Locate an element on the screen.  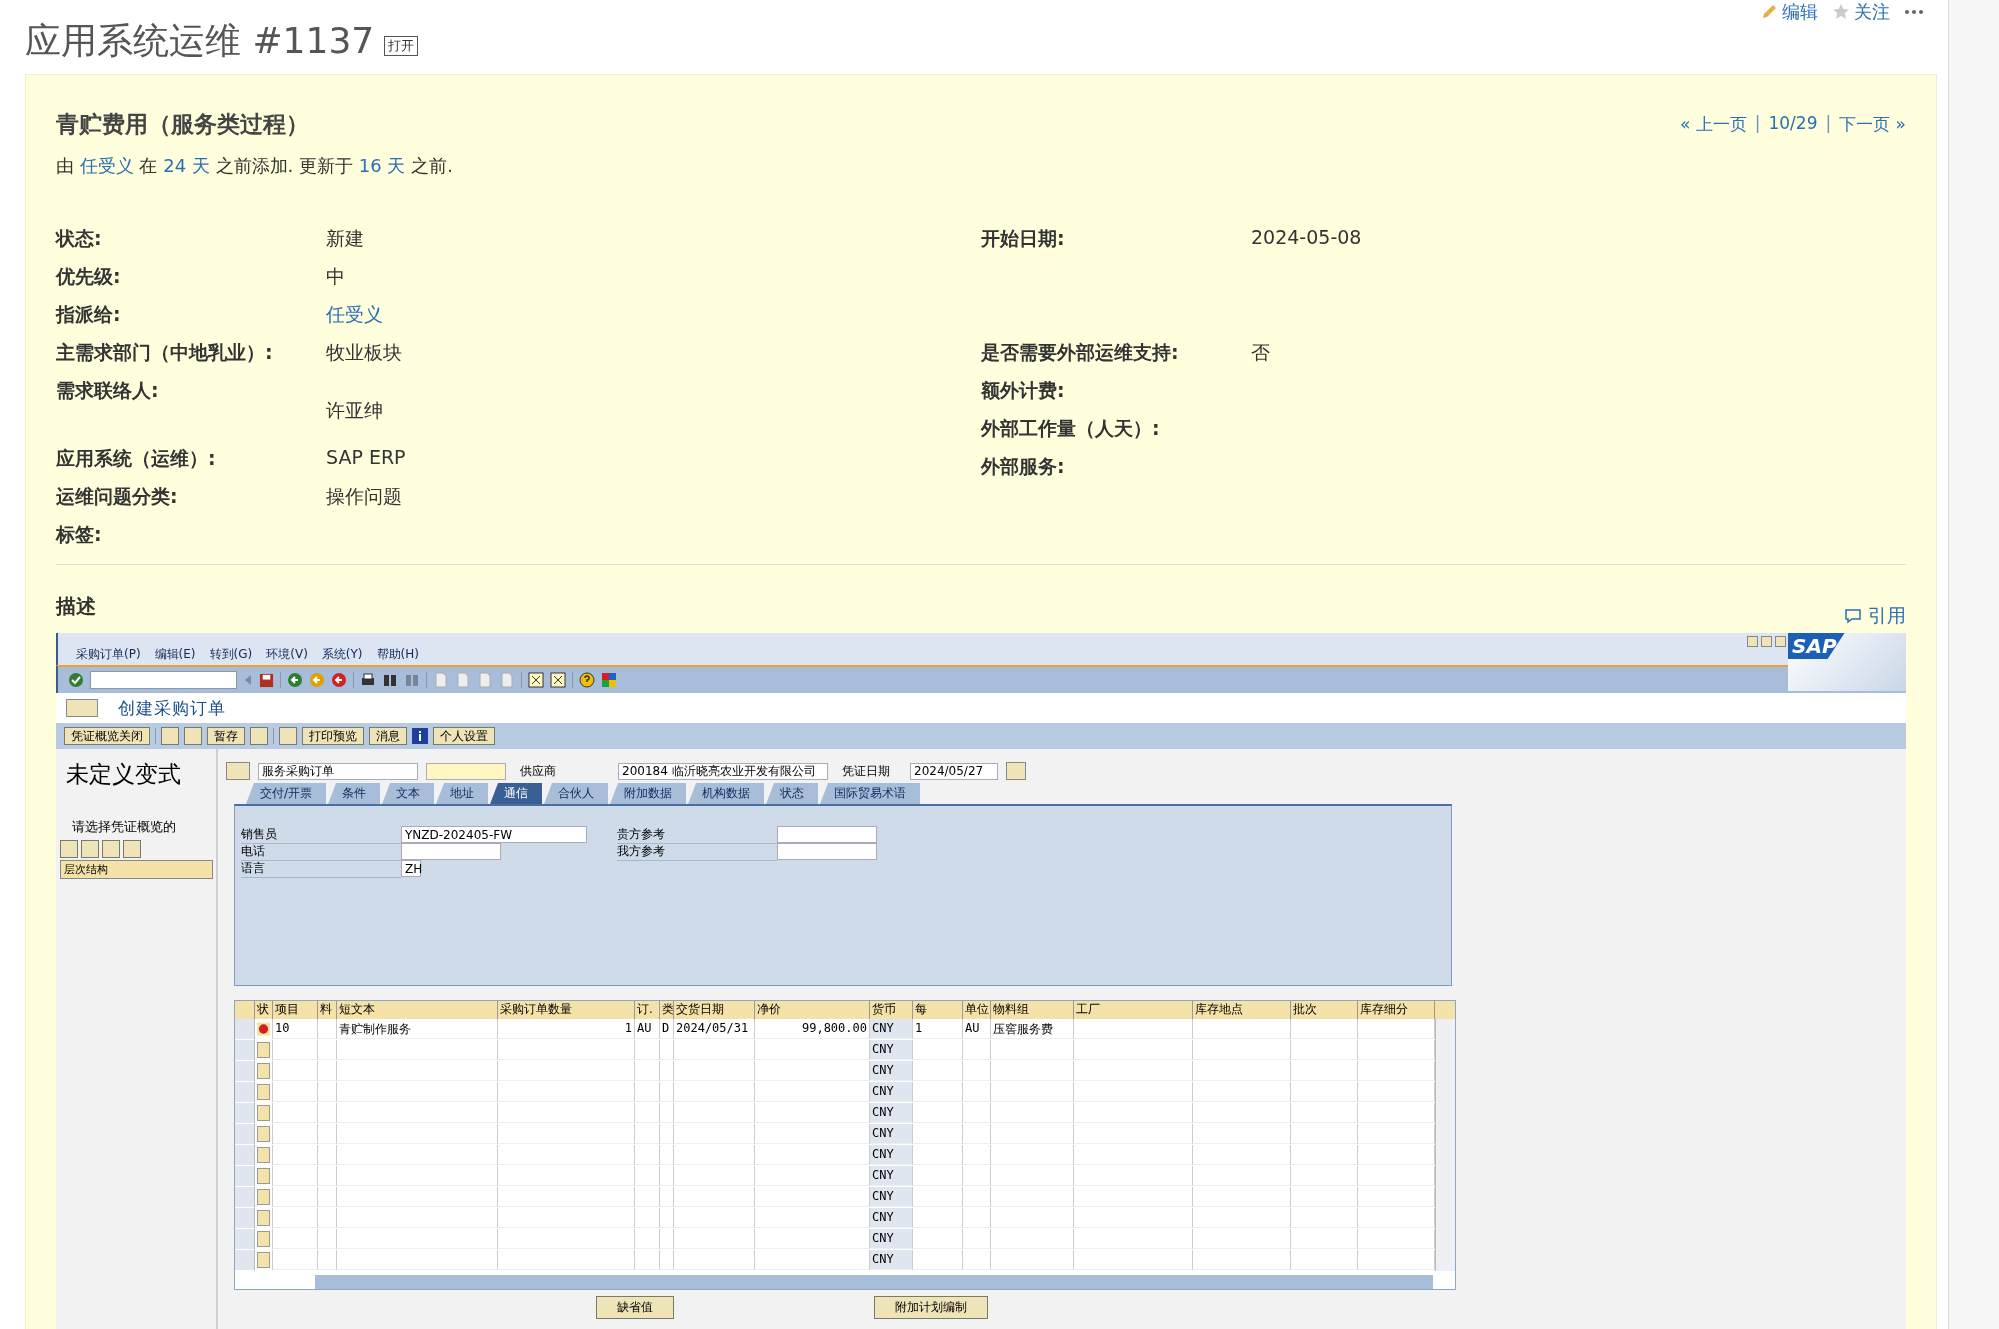
window-icon is located at coordinates (536, 680).